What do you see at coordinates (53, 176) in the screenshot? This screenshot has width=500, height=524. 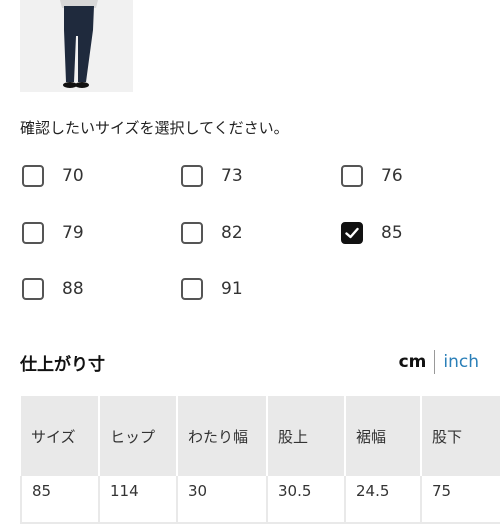 I see `size-option-70: 70` at bounding box center [53, 176].